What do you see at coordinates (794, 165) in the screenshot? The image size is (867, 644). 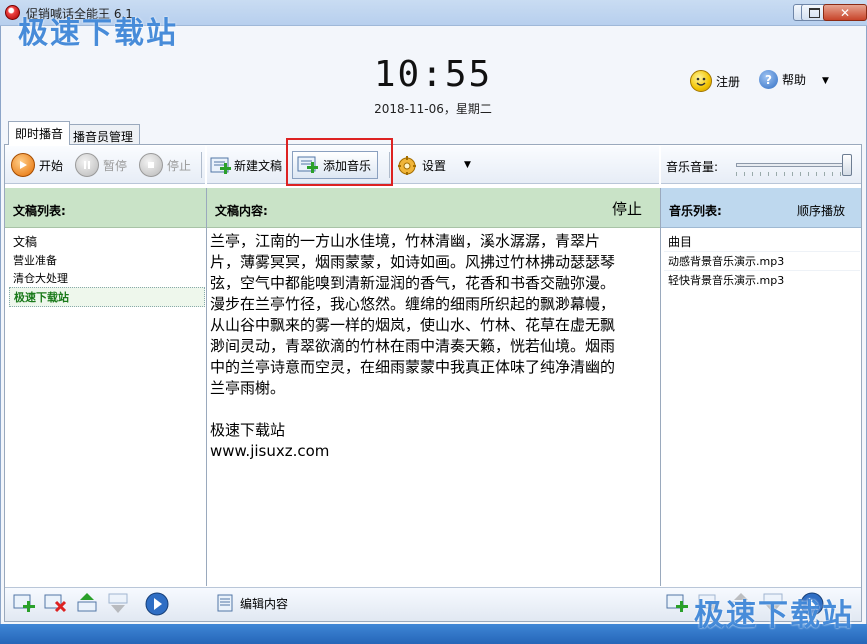 I see `volume-slider-track` at bounding box center [794, 165].